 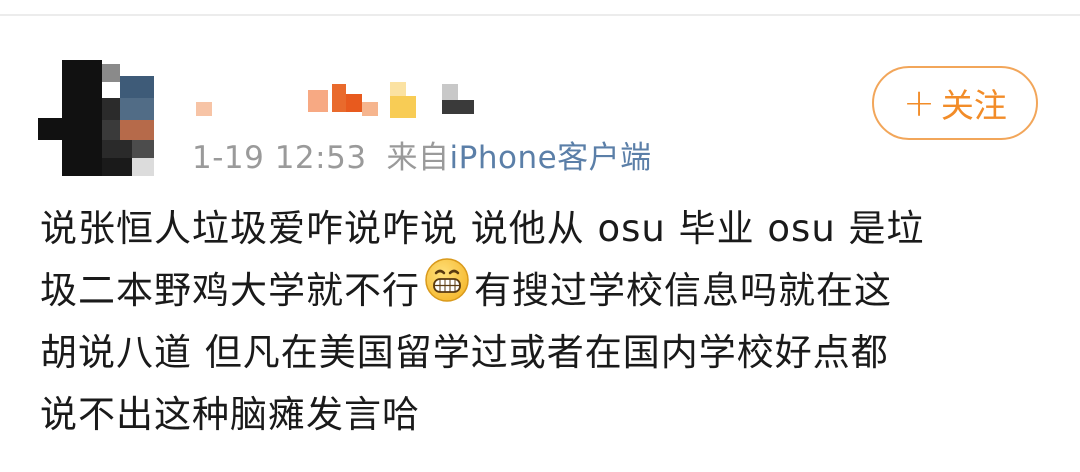 I want to click on content-line: 圾二本野鸡大学就不行 有搜过学校信息吗就在这, so click(x=545, y=289).